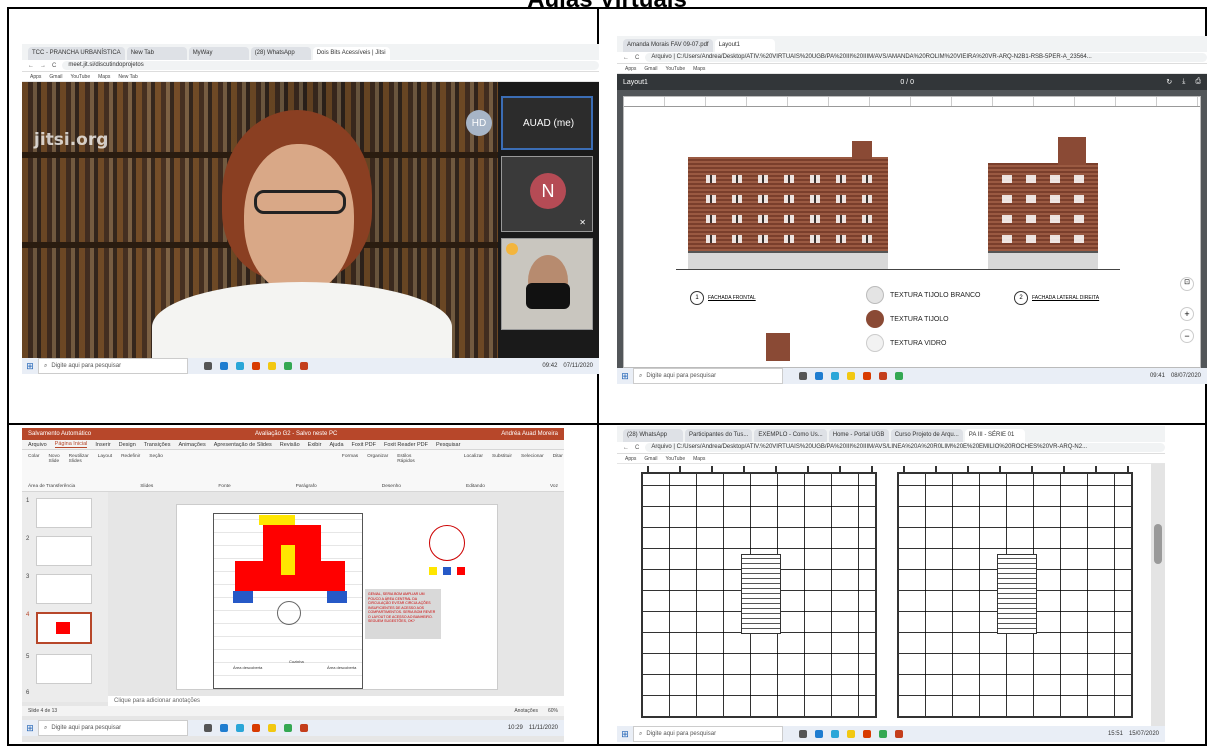 The image size is (1214, 746). I want to click on participant-tile: N ✕, so click(547, 194).